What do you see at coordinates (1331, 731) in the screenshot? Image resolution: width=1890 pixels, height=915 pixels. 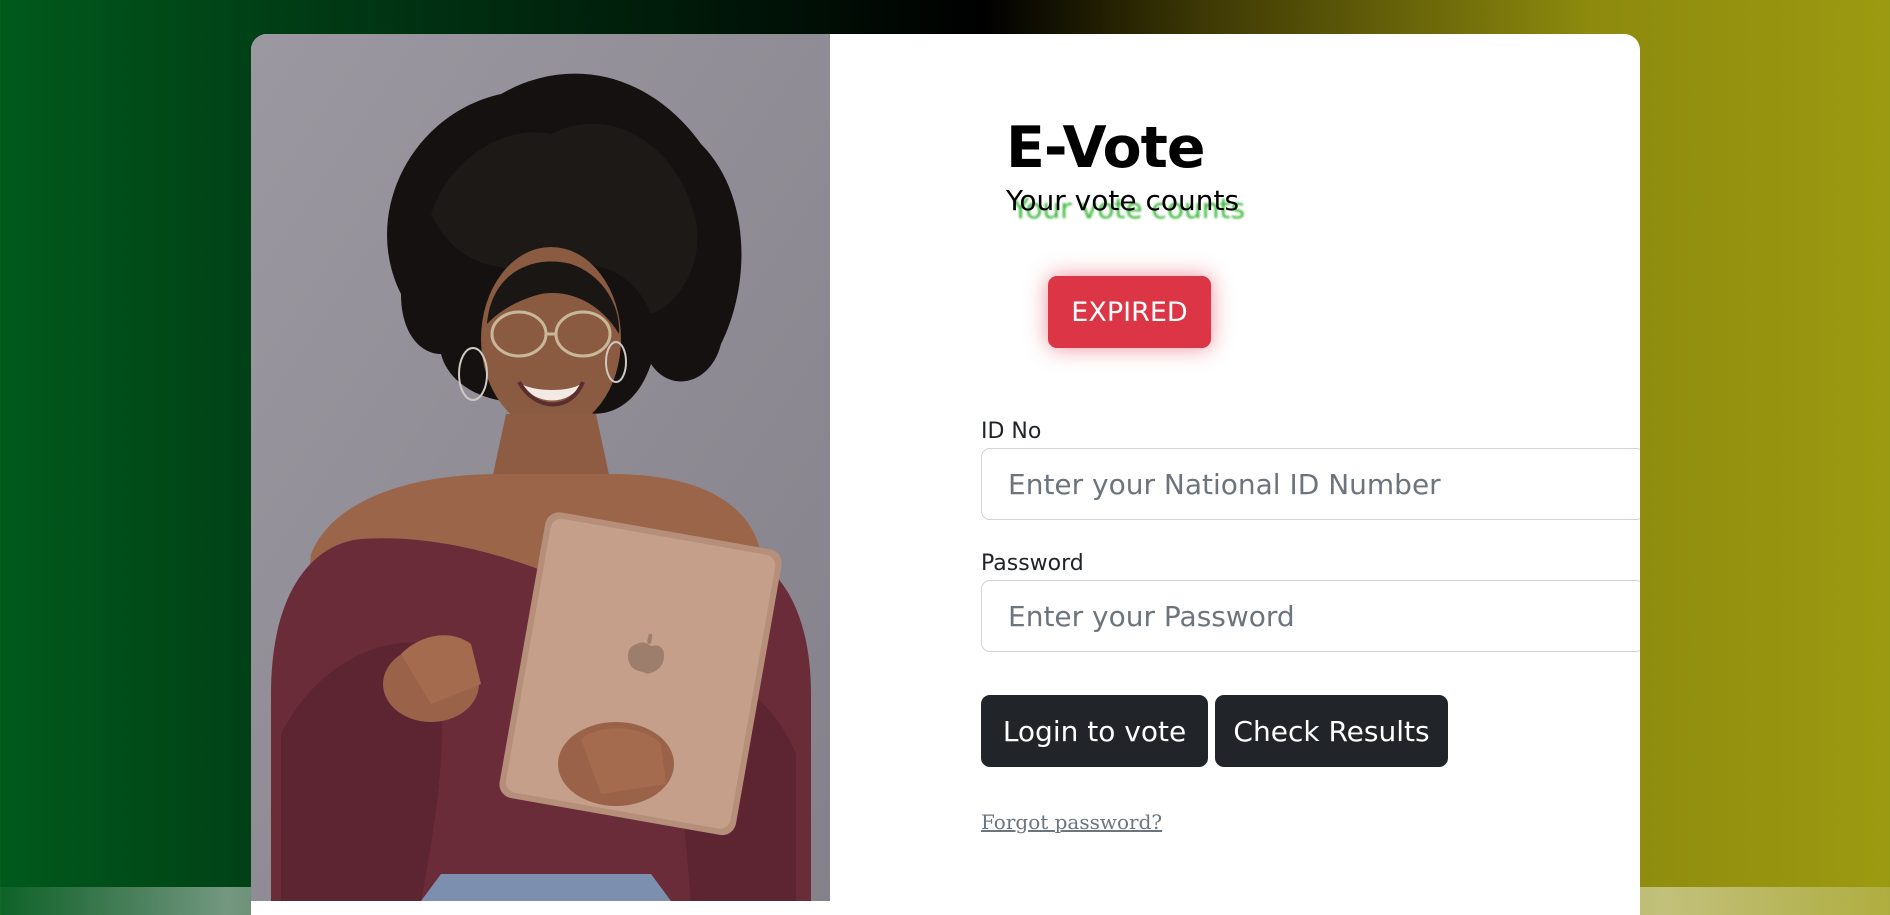 I see `check-results-button: Check Results` at bounding box center [1331, 731].